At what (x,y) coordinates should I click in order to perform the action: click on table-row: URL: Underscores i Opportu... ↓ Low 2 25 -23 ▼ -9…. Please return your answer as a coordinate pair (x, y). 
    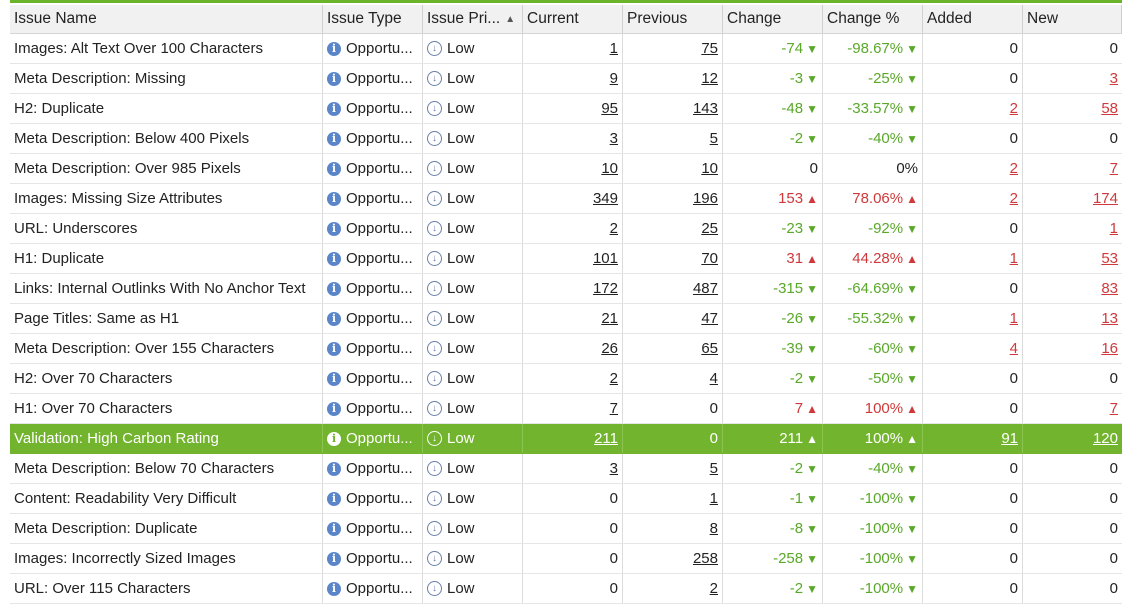
    Looking at the image, I should click on (566, 229).